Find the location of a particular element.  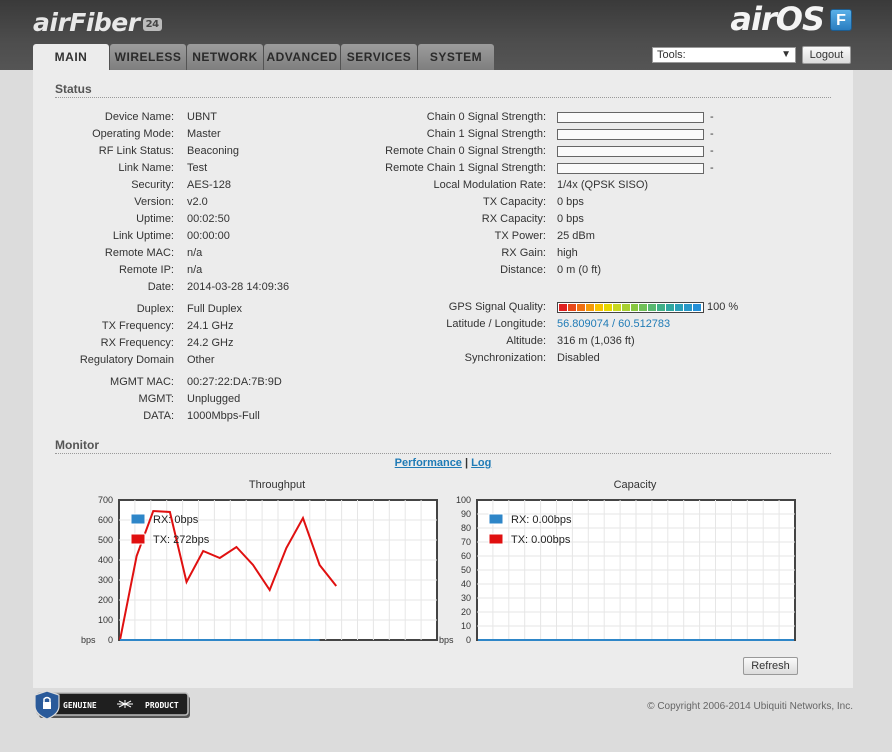

performance-link: Performance is located at coordinates (428, 463).